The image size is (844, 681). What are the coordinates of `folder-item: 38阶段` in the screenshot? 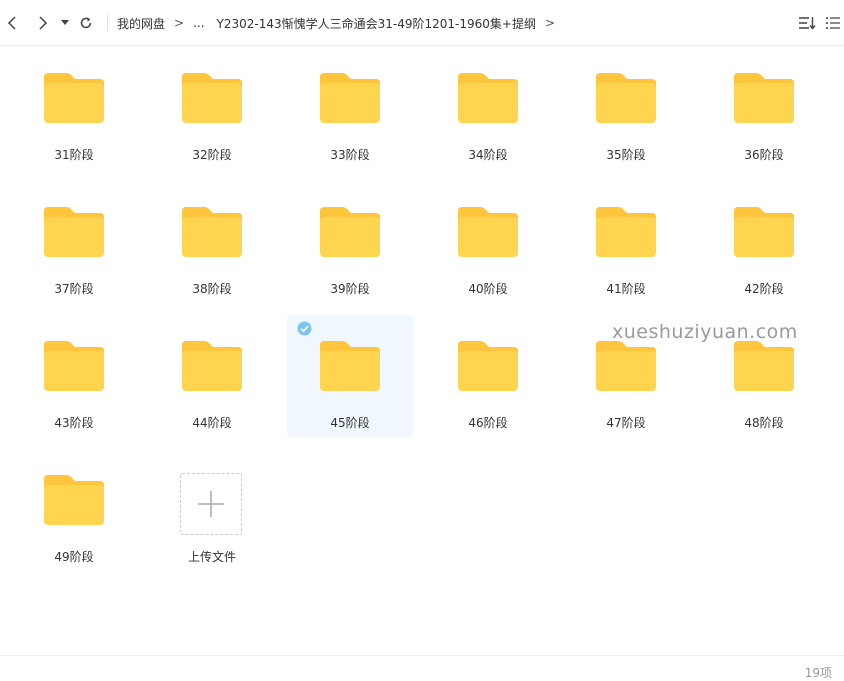 It's located at (212, 242).